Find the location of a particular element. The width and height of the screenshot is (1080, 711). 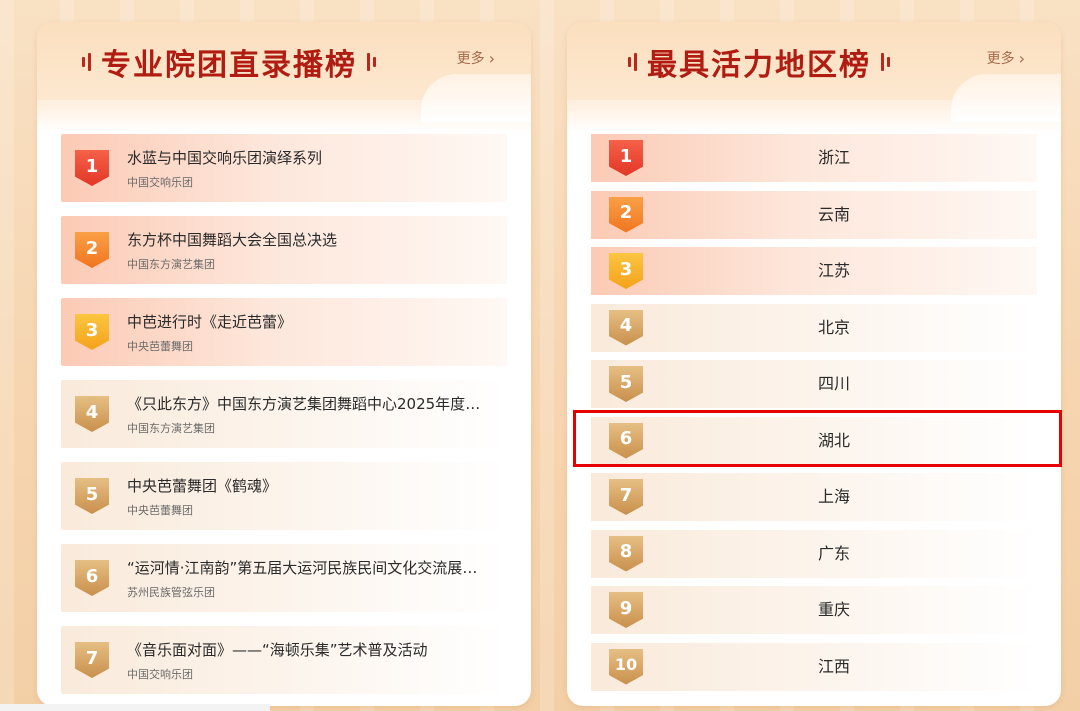

region-name: 北京 is located at coordinates (833, 327).